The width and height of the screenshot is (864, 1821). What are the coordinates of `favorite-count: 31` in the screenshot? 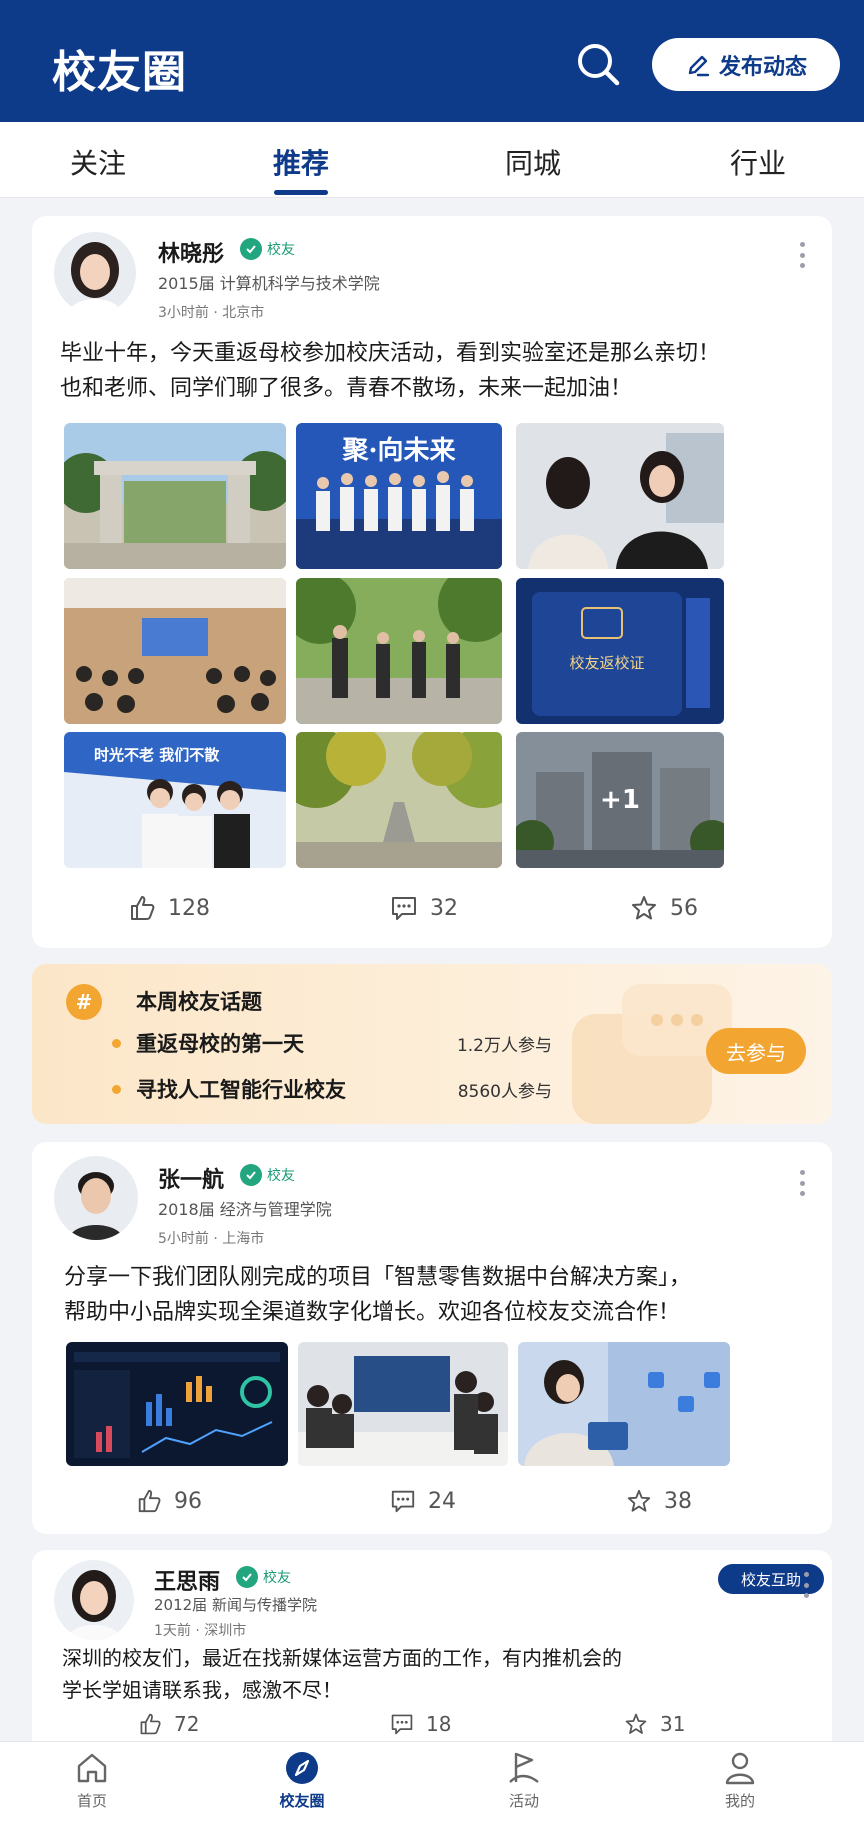 It's located at (673, 1724).